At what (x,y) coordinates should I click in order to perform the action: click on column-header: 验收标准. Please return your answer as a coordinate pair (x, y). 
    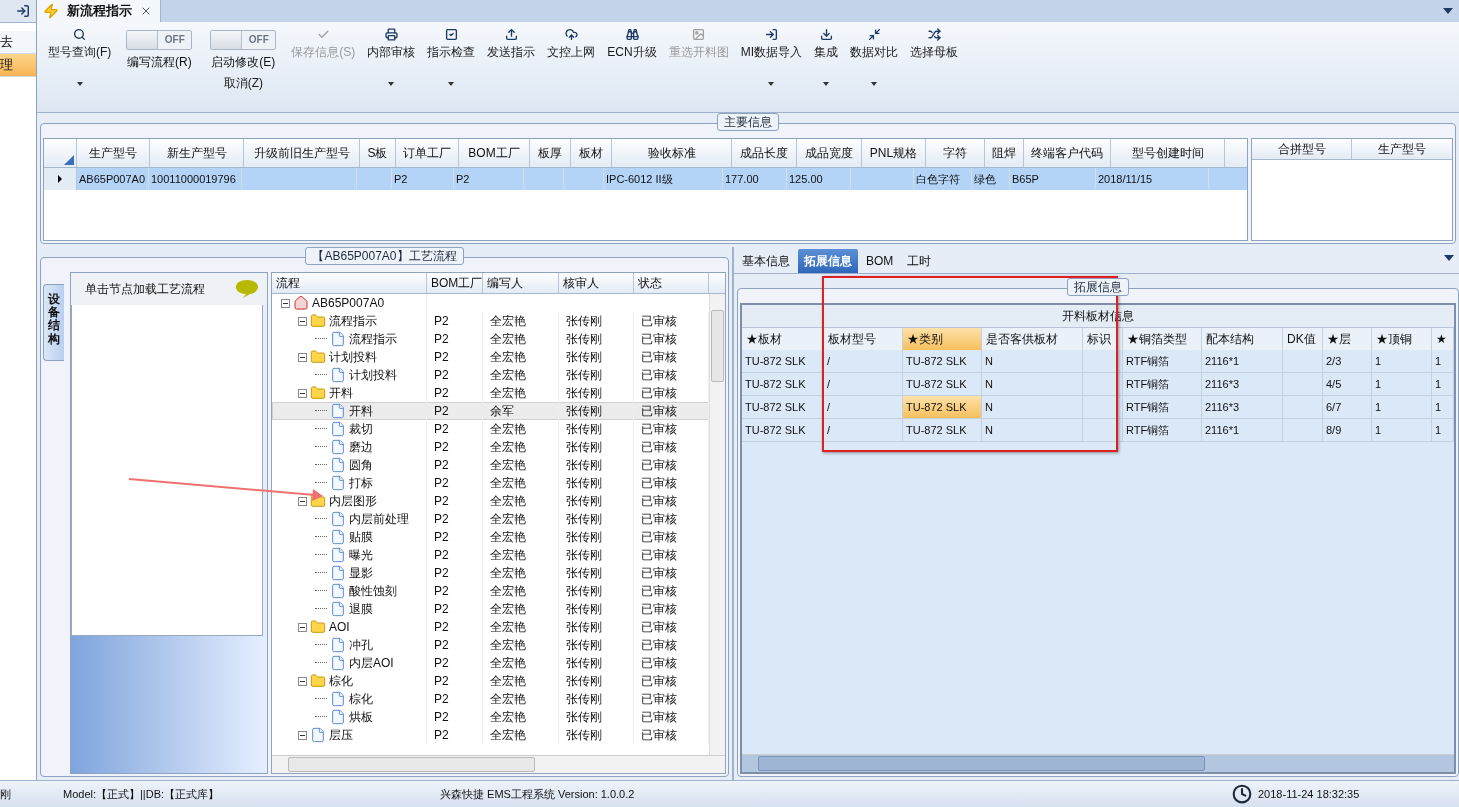
    Looking at the image, I should click on (672, 153).